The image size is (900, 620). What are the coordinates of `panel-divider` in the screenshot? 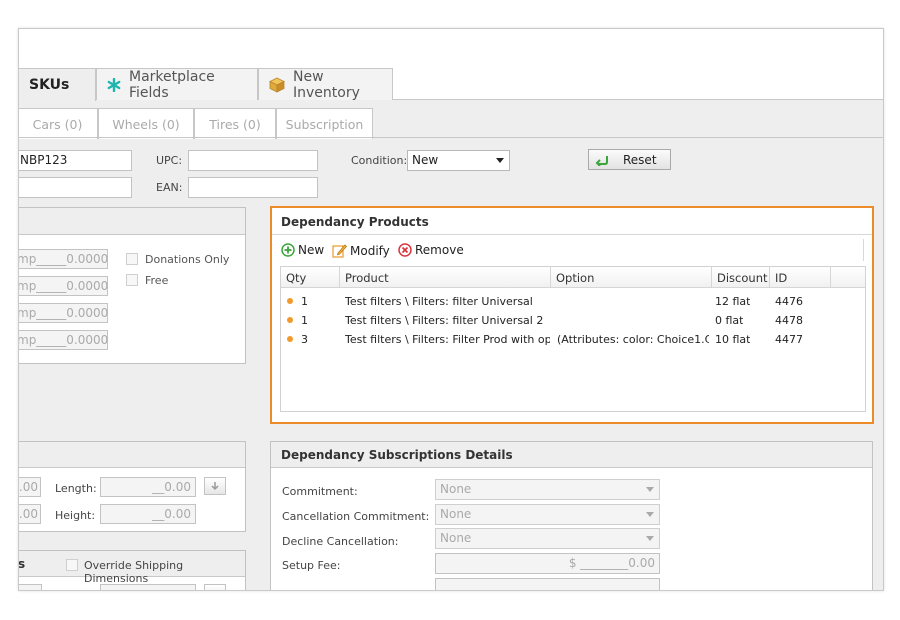 It's located at (572, 234).